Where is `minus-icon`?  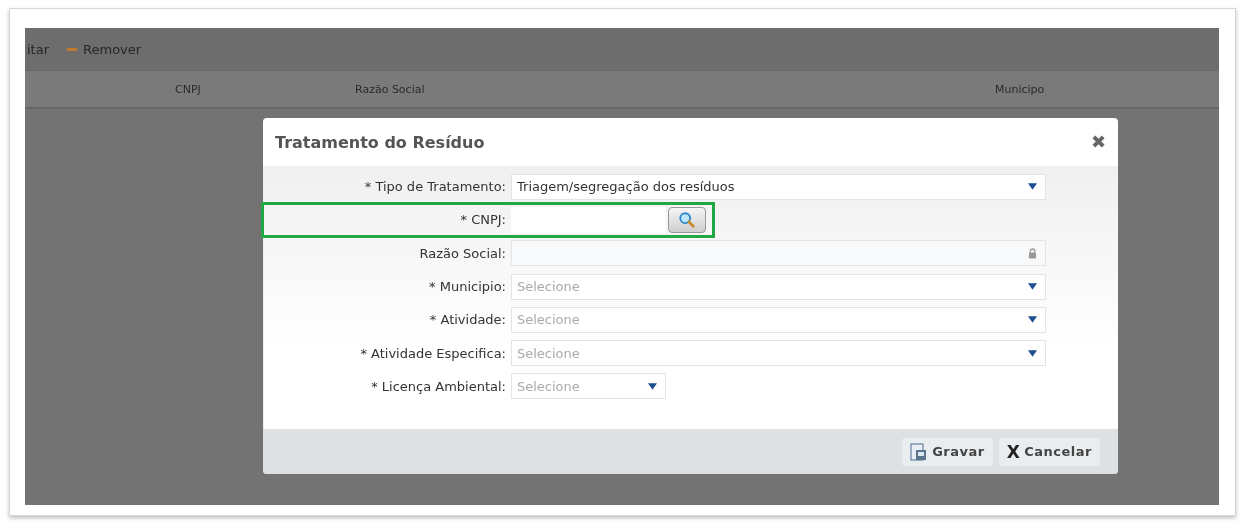 minus-icon is located at coordinates (72, 49).